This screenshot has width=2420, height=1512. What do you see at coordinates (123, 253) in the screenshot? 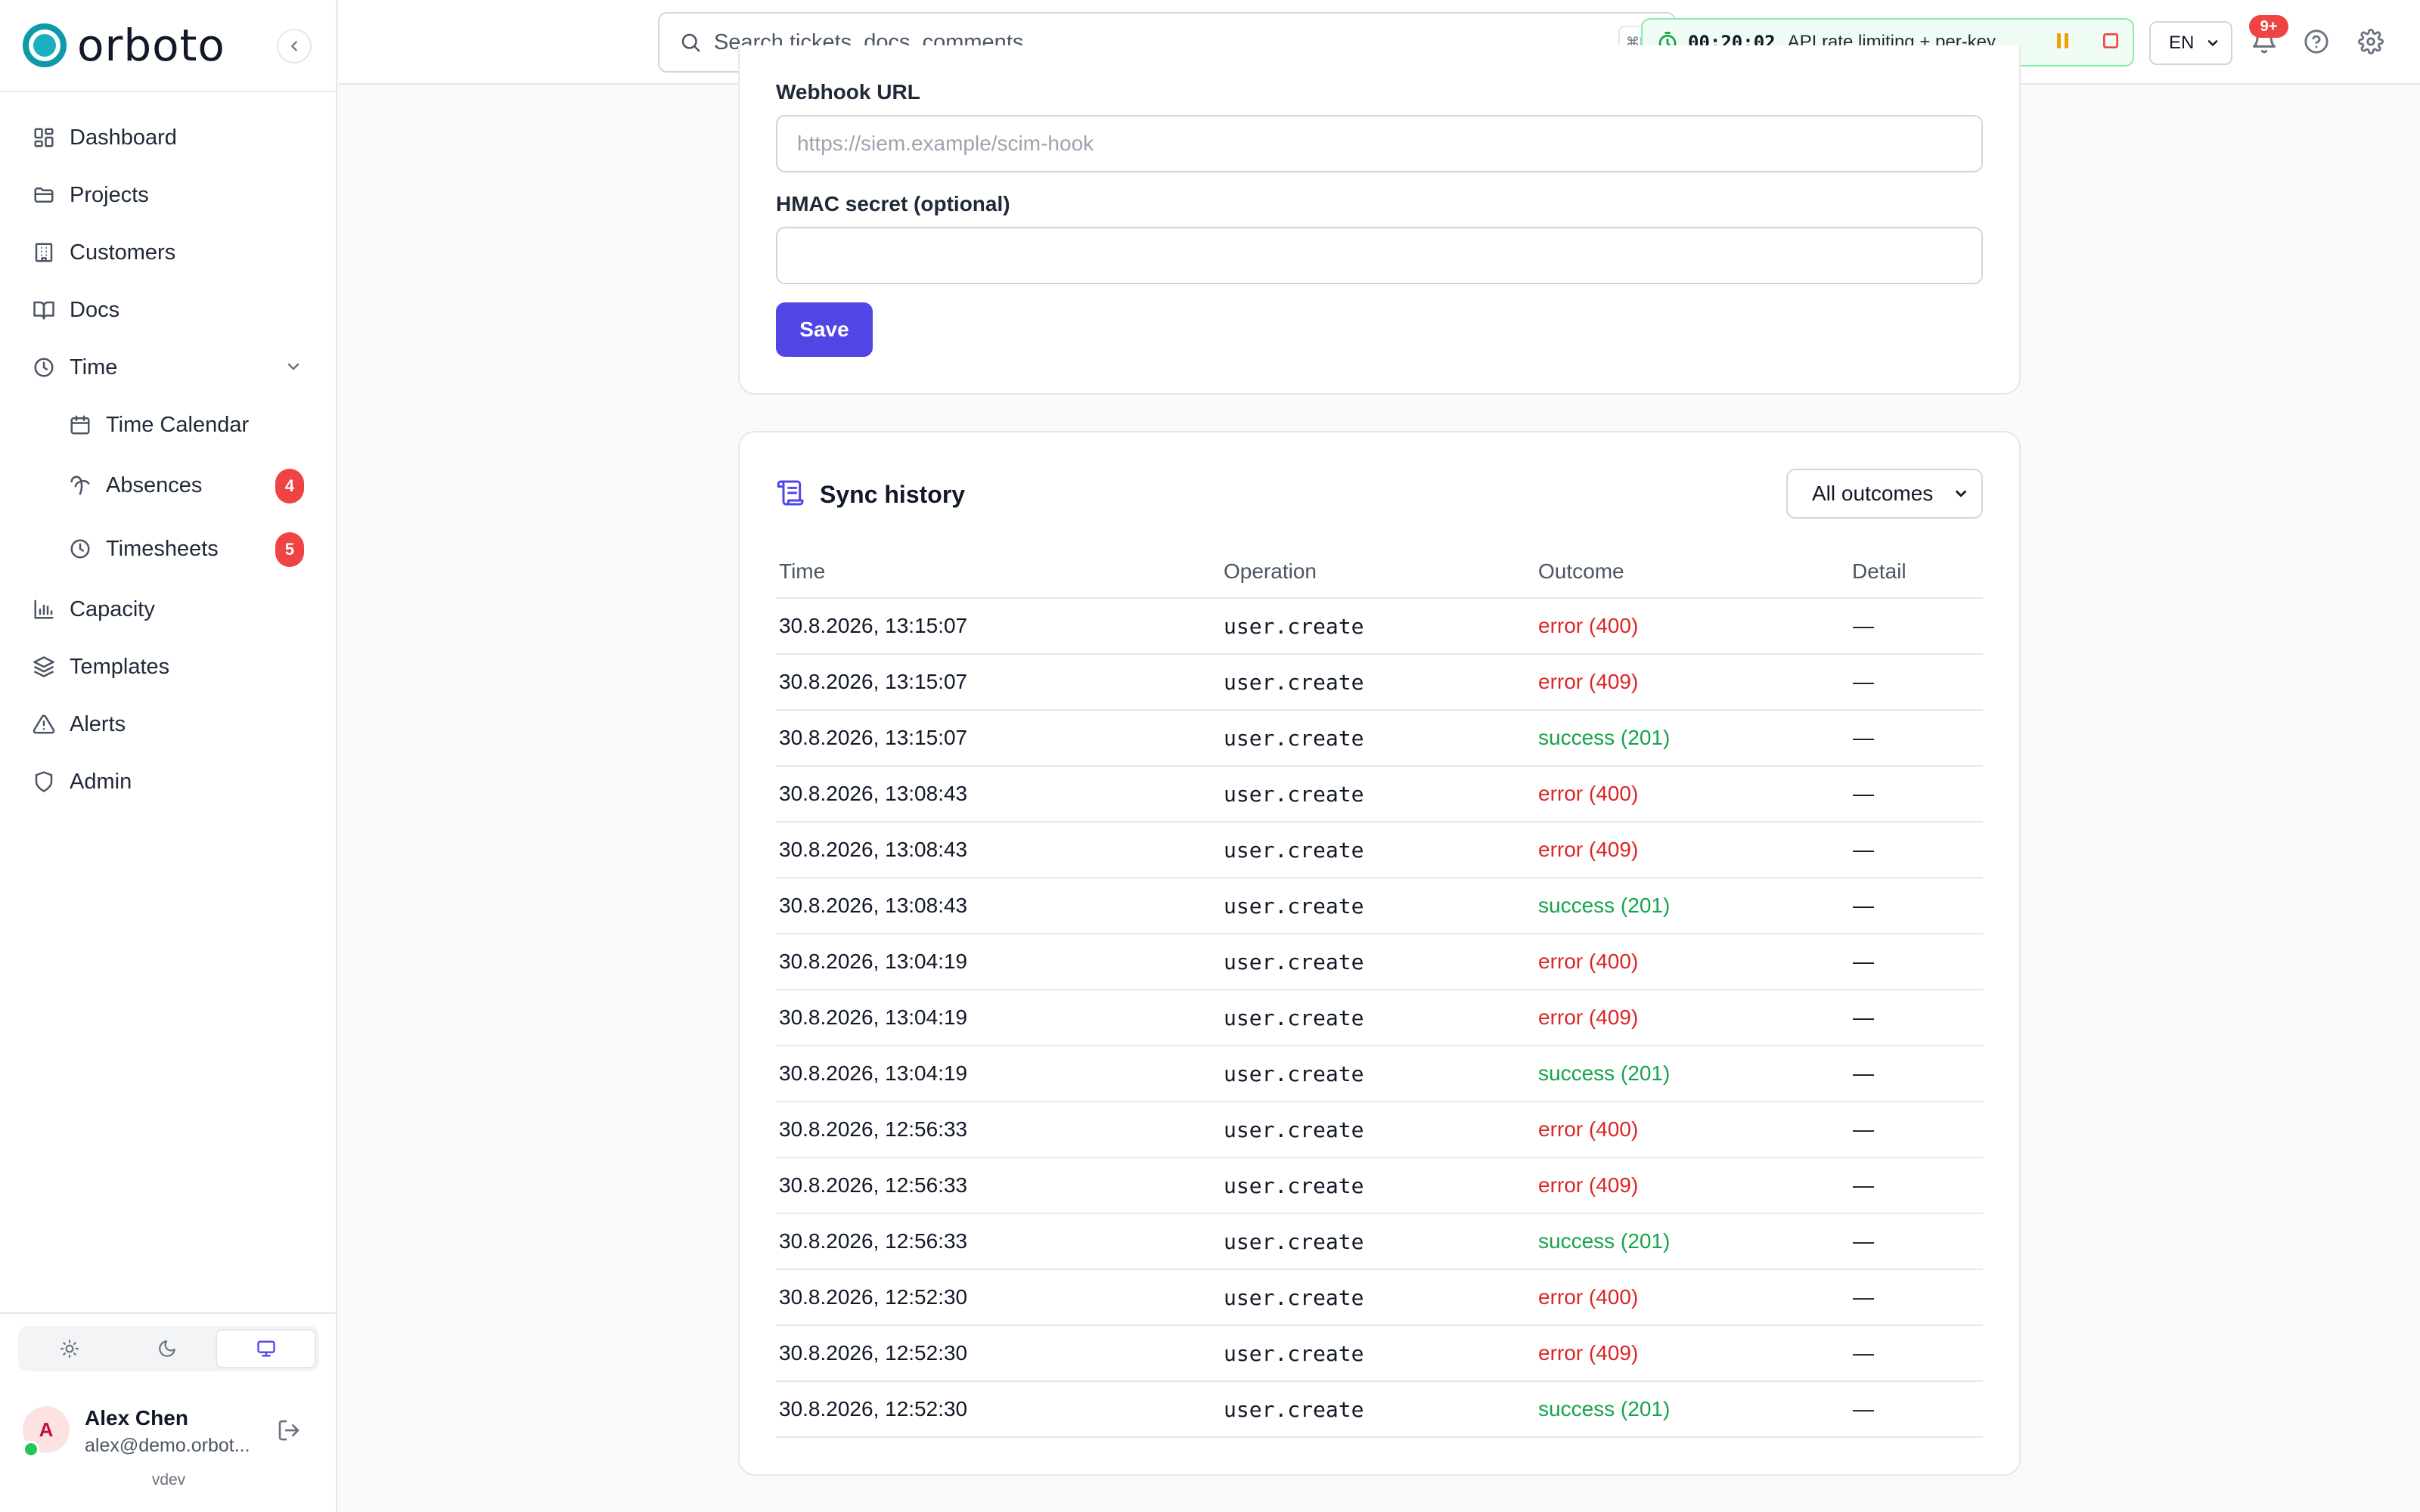
I see `sidebar-item-label: Customers` at bounding box center [123, 253].